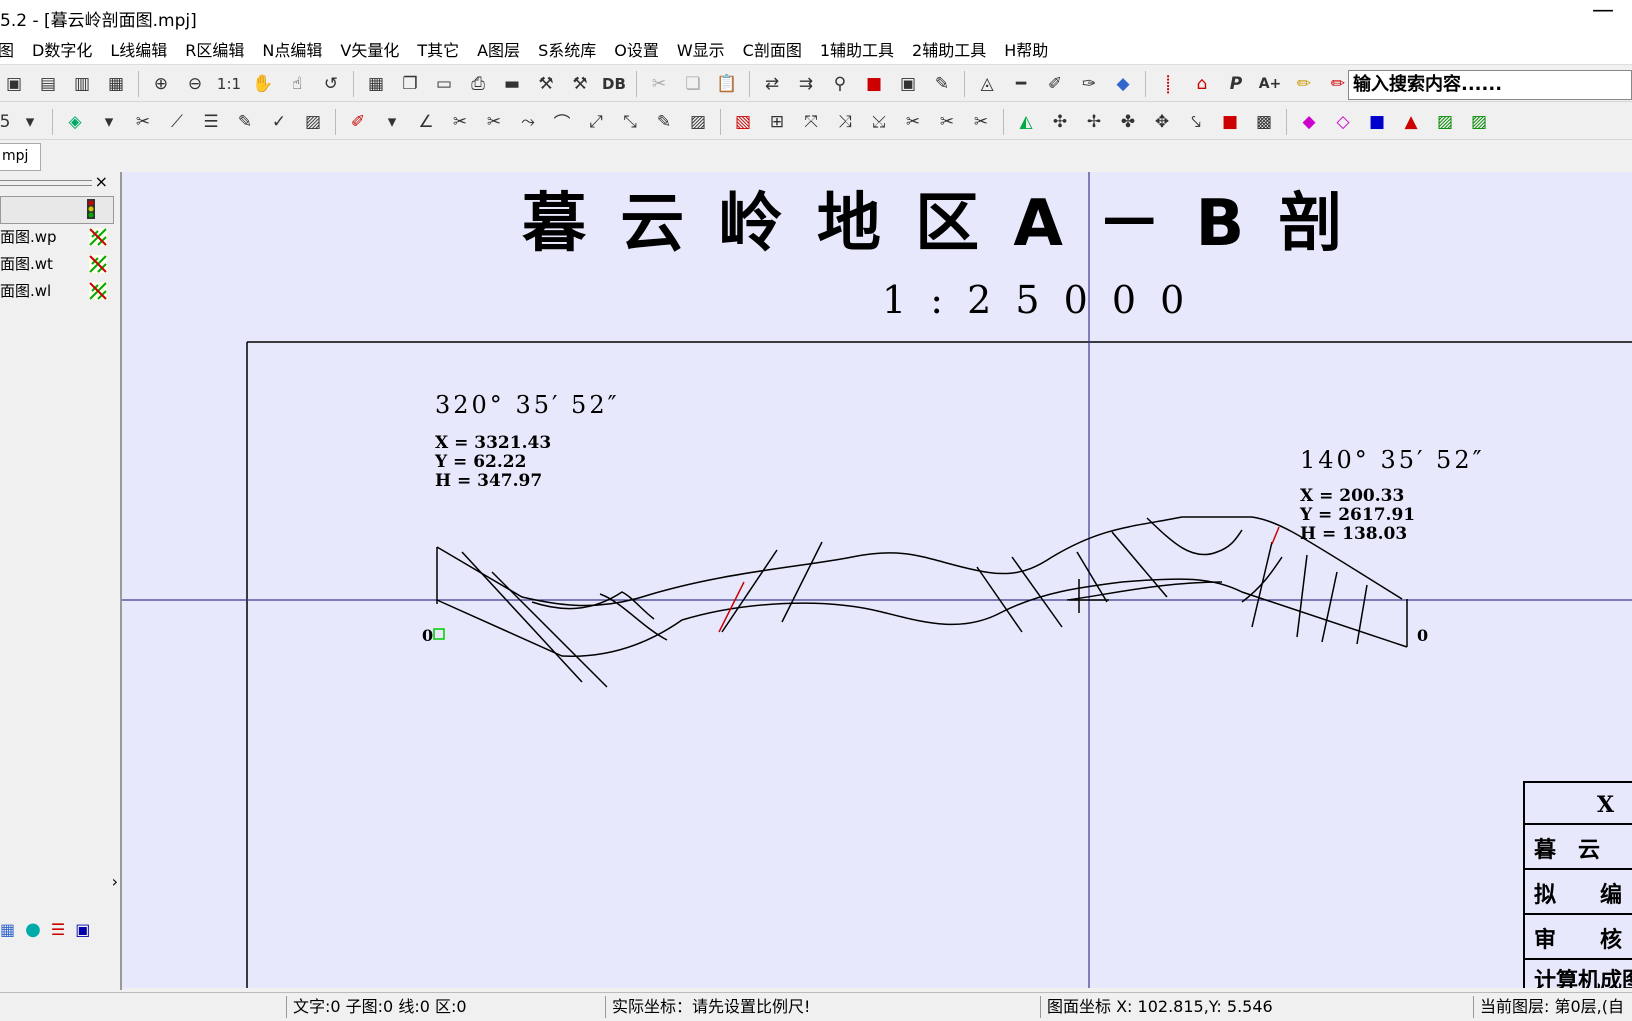 The image size is (1632, 1021). What do you see at coordinates (1089, 84) in the screenshot?
I see `brush-icon: ✑` at bounding box center [1089, 84].